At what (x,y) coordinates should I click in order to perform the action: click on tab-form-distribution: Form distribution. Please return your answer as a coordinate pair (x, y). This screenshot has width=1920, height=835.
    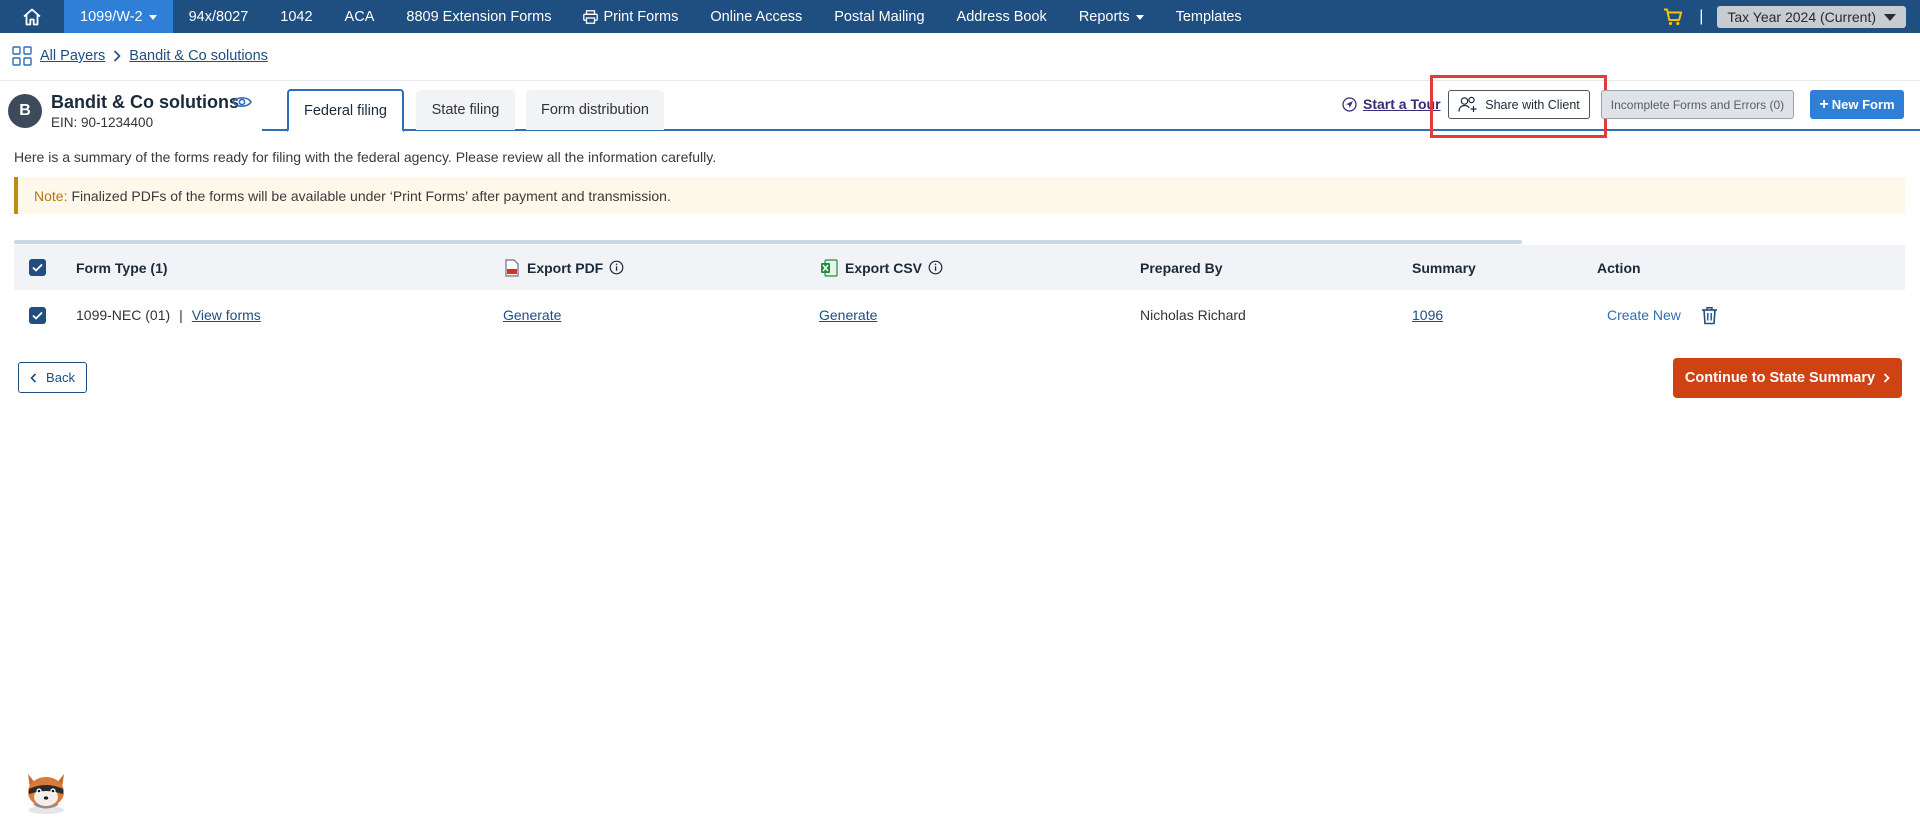
    Looking at the image, I should click on (595, 110).